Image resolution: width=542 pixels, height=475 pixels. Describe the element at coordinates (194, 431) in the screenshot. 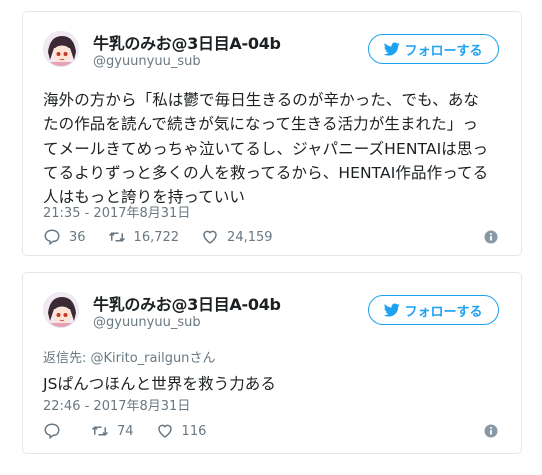

I see `like-count: 116` at that location.